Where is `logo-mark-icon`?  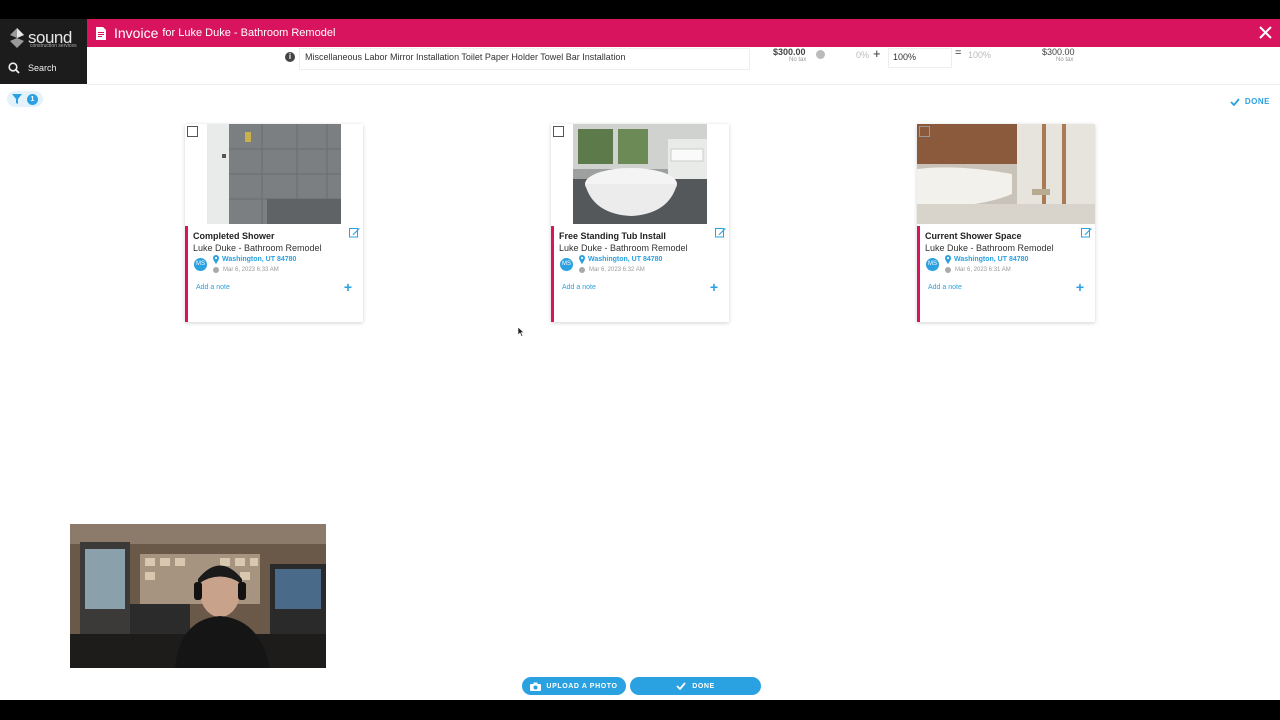
logo-mark-icon is located at coordinates (17, 38).